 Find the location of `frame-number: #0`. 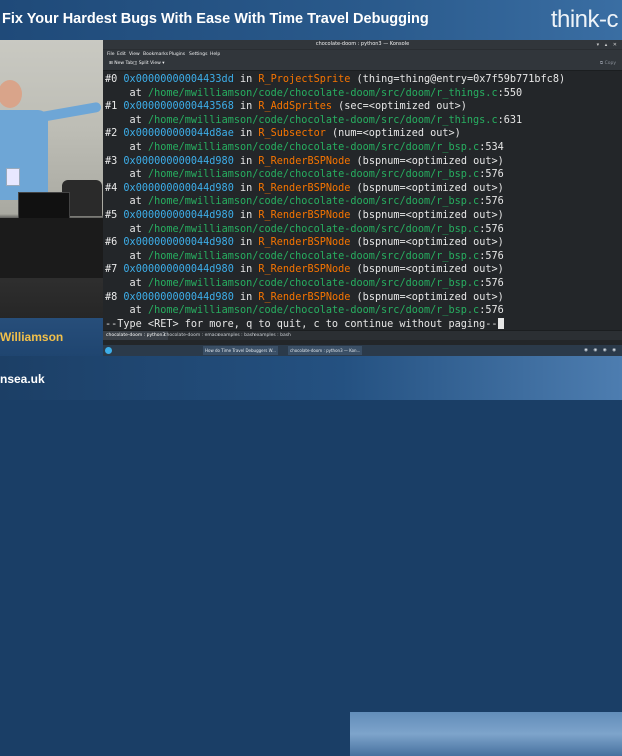

frame-number: #0 is located at coordinates (111, 79).